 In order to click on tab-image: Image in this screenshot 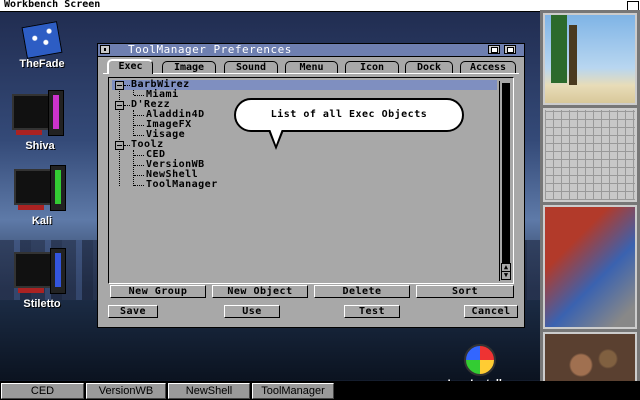, I will do `click(189, 67)`.